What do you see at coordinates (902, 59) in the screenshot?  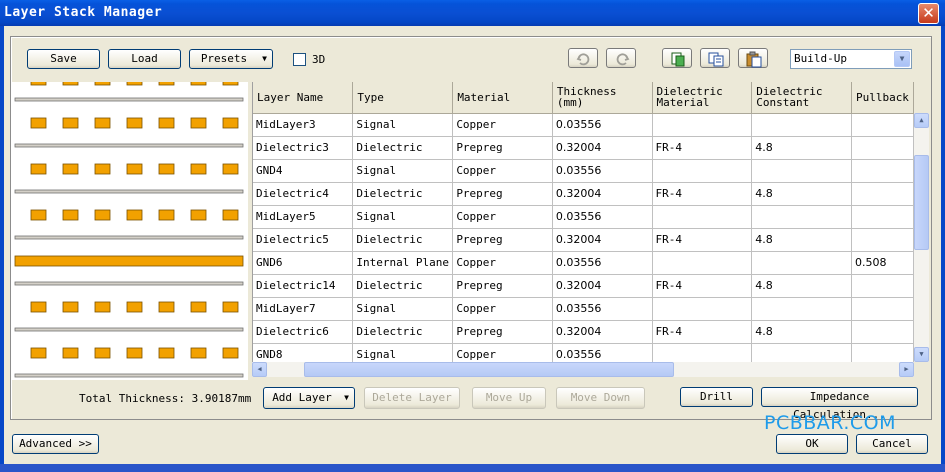 I see `chevron-down-icon: ▼` at bounding box center [902, 59].